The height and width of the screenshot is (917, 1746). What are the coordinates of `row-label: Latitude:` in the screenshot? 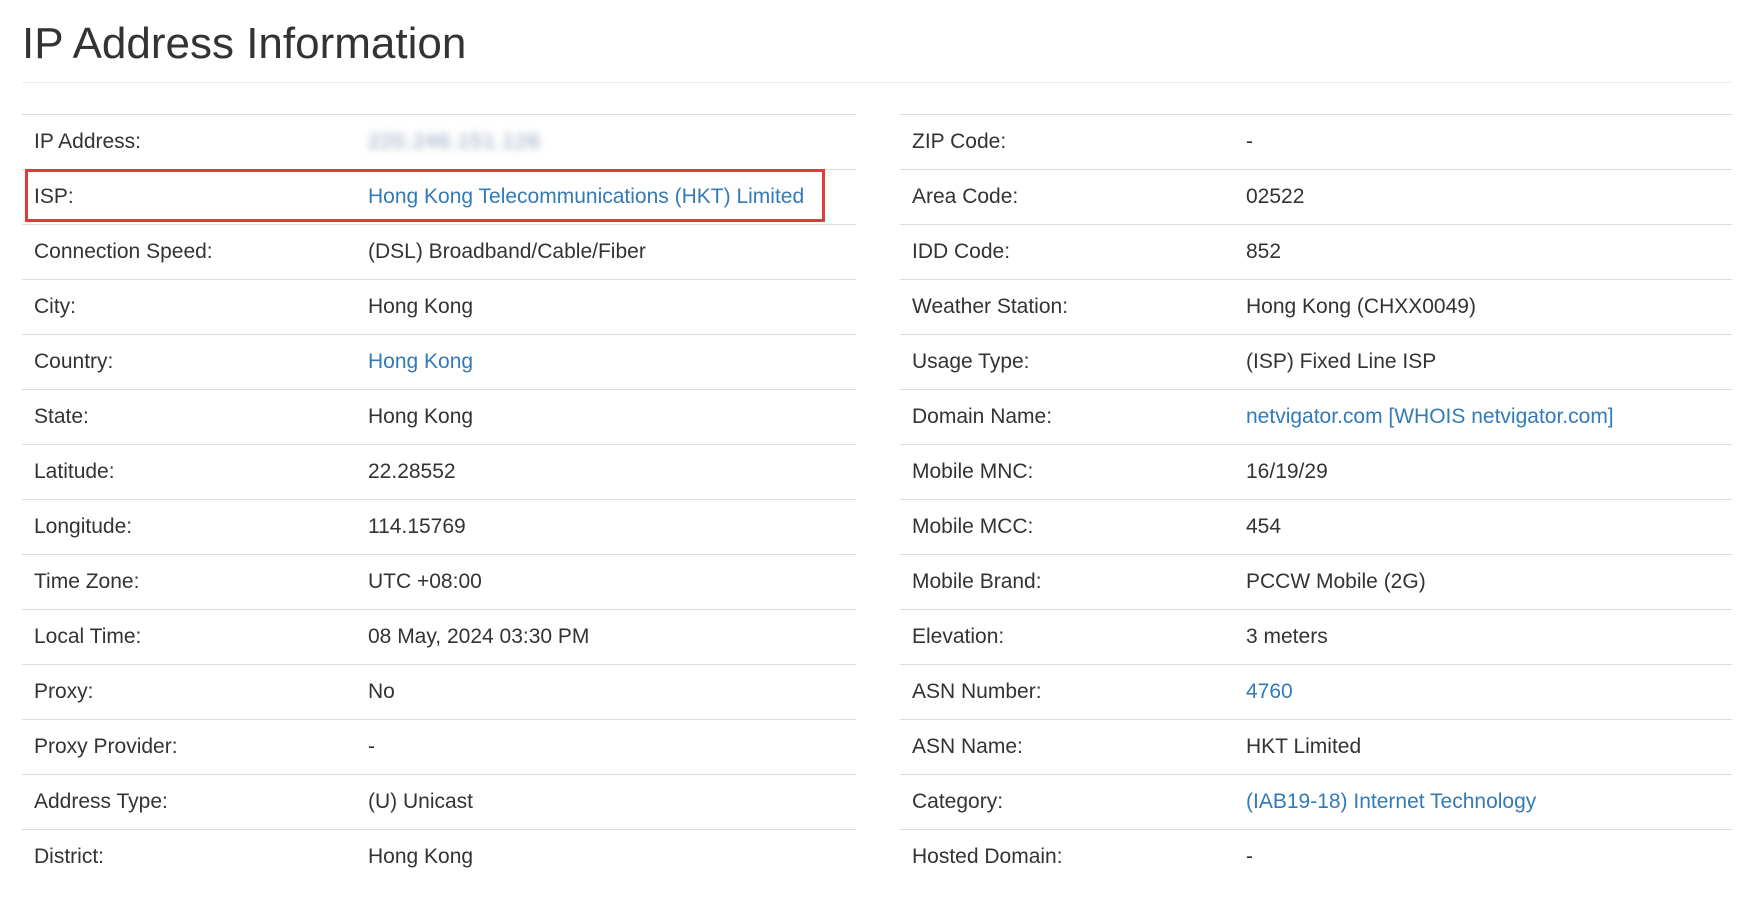 It's located at (189, 472).